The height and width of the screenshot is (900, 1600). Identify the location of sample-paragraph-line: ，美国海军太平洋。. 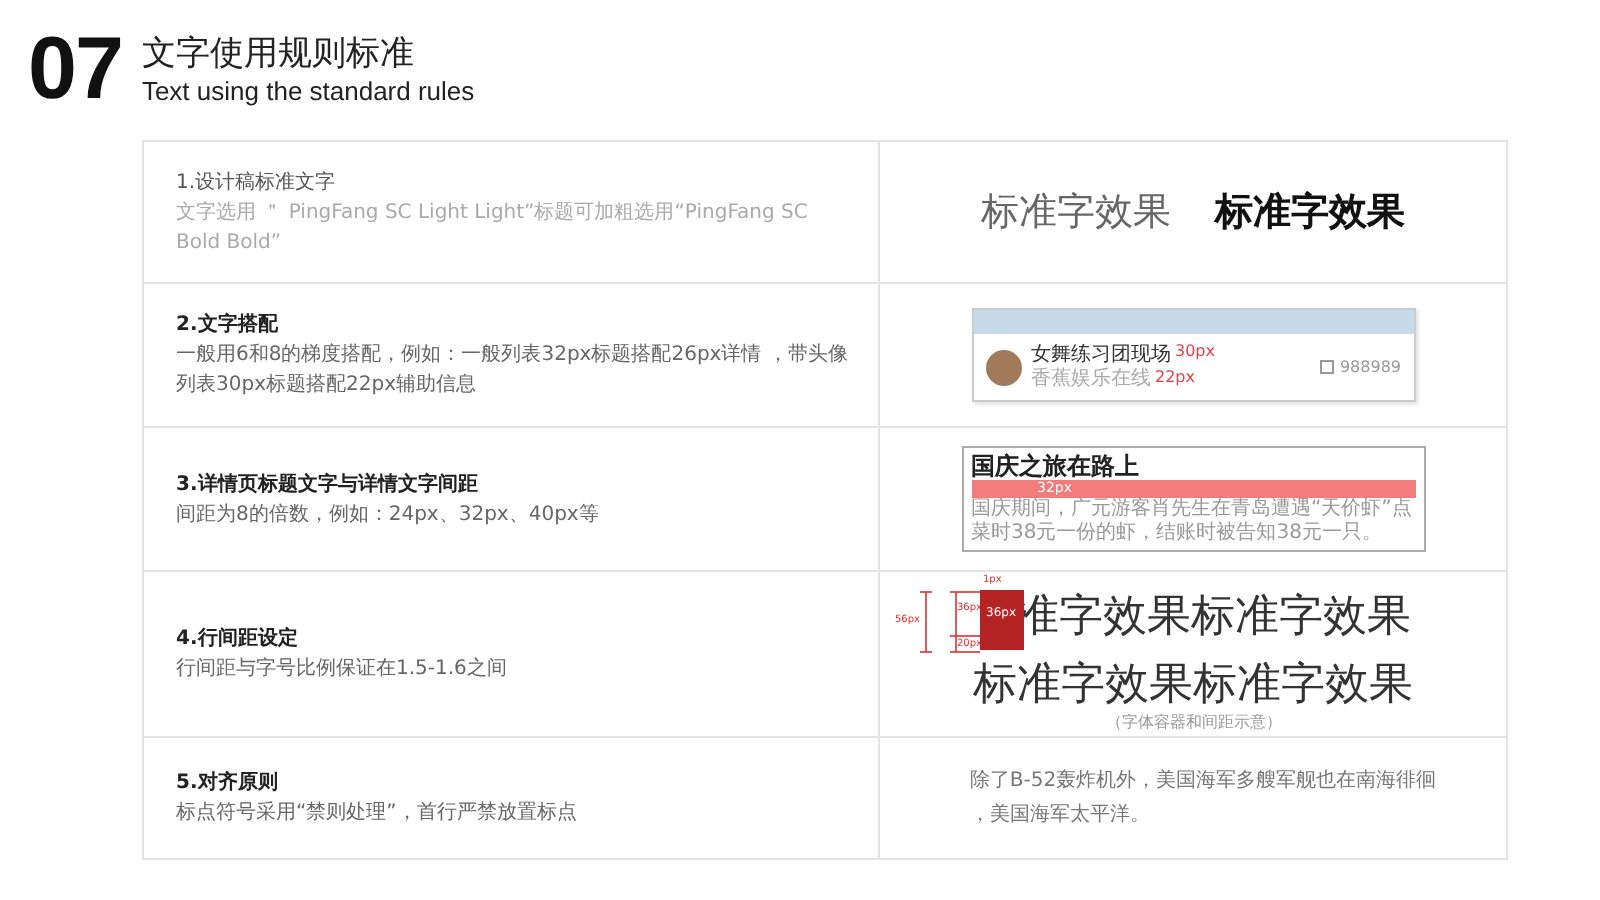
(1060, 815).